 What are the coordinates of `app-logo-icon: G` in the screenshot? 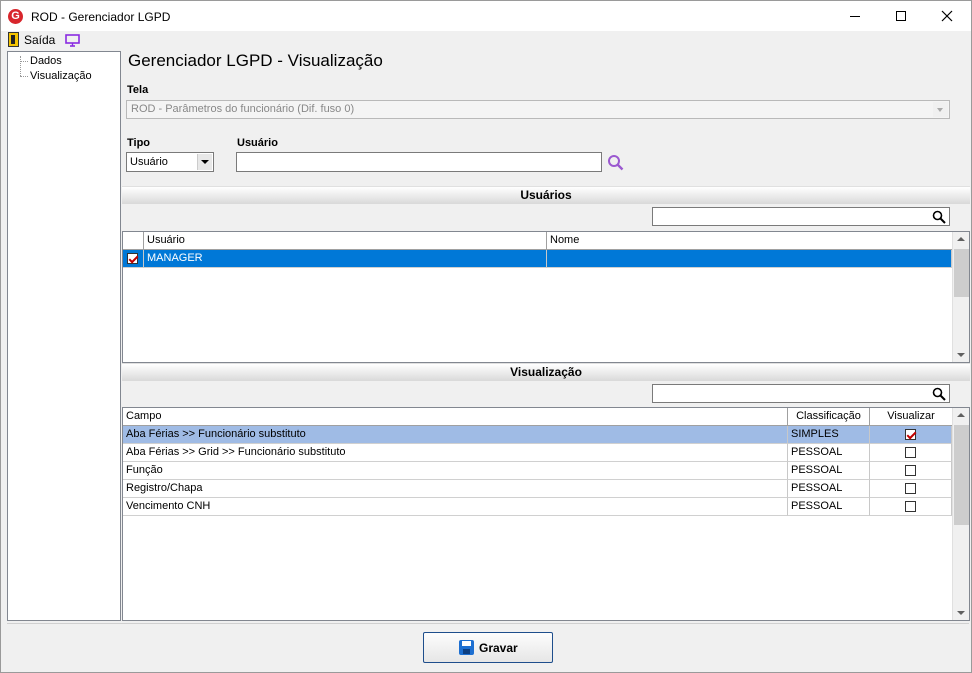 It's located at (15, 16).